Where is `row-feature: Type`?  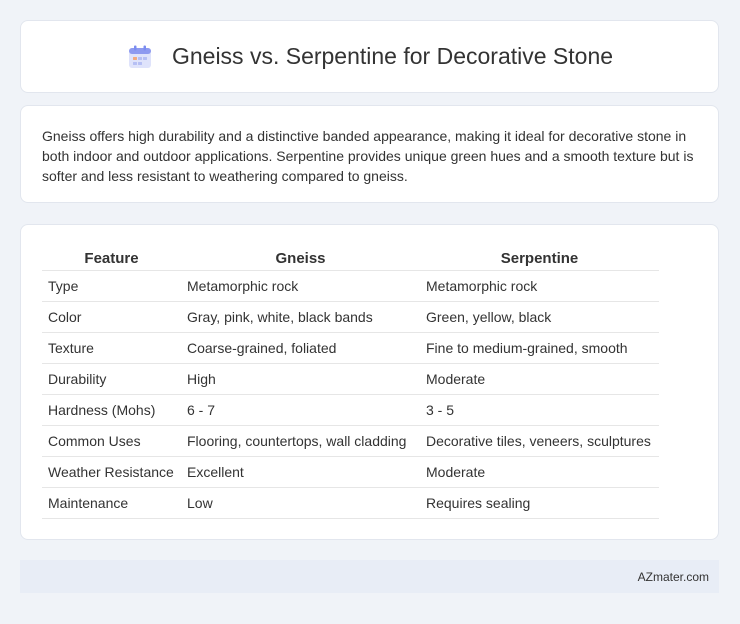 row-feature: Type is located at coordinates (111, 286).